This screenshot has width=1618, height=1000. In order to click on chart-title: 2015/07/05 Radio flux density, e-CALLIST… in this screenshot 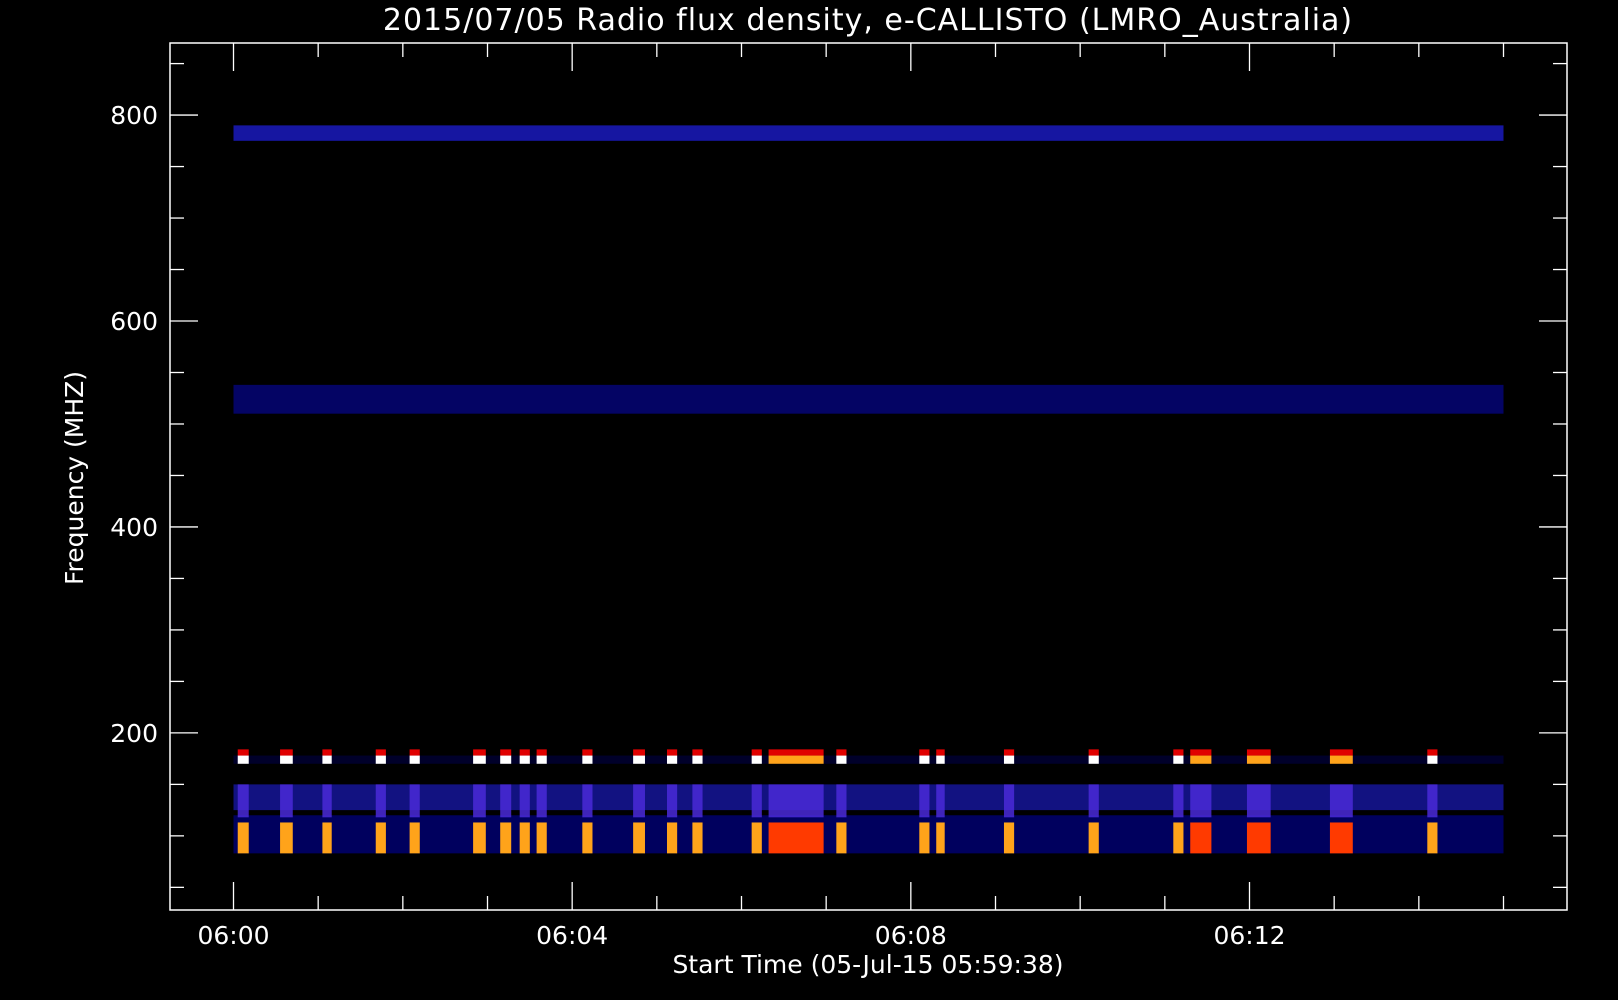, I will do `click(868, 20)`.